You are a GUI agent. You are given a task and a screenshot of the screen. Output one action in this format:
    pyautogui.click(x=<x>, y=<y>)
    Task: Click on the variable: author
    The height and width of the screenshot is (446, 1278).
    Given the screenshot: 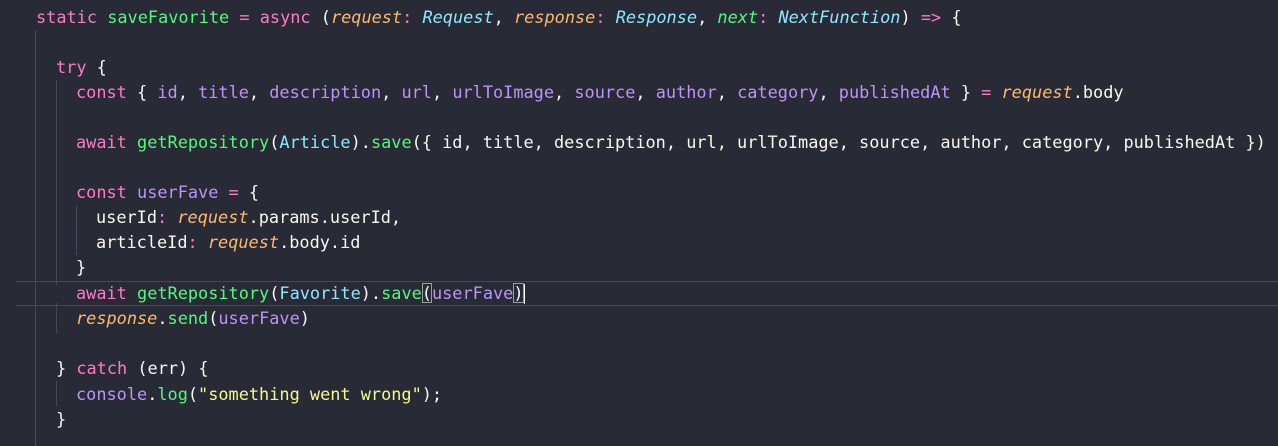 What is the action you would take?
    pyautogui.click(x=686, y=92)
    